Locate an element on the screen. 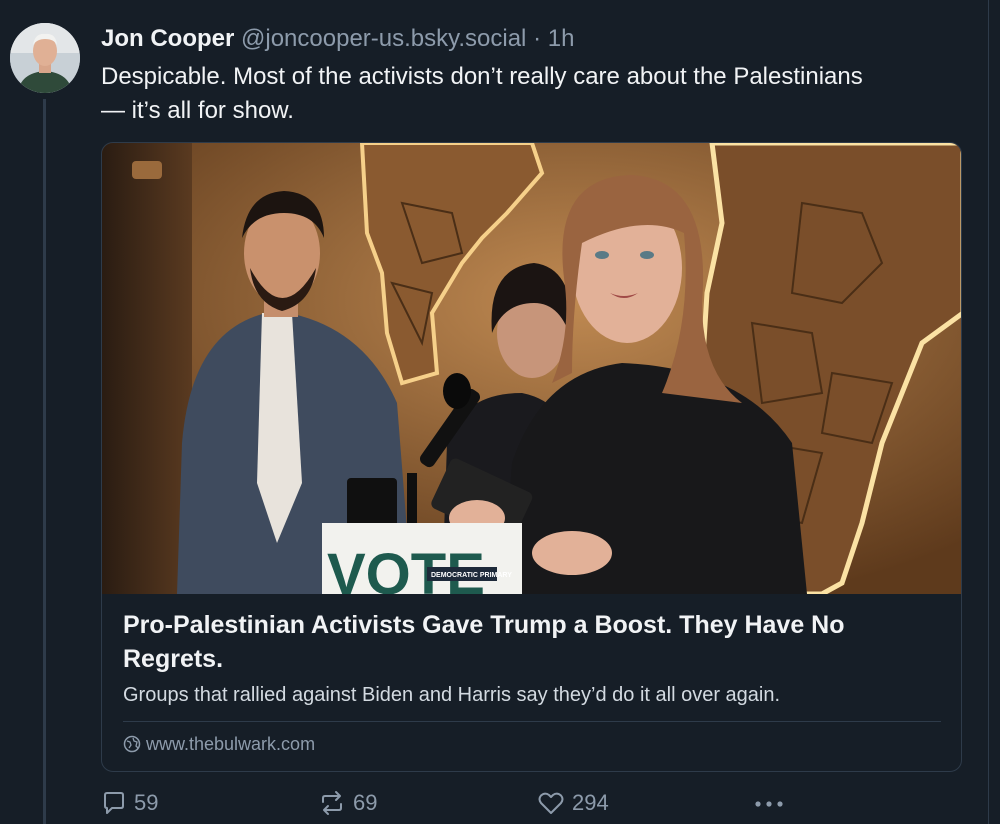 This screenshot has height=824, width=1000. thread-connector-line is located at coordinates (44, 461).